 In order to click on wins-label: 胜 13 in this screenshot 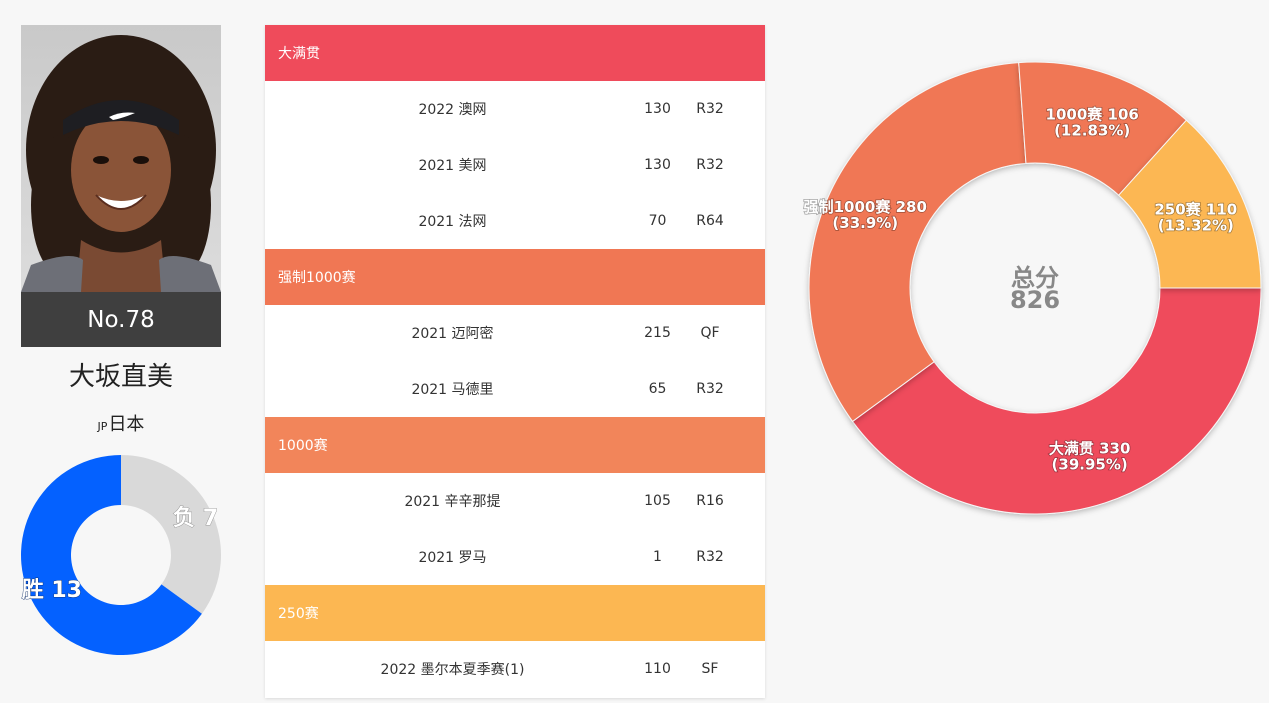, I will do `click(52, 590)`.